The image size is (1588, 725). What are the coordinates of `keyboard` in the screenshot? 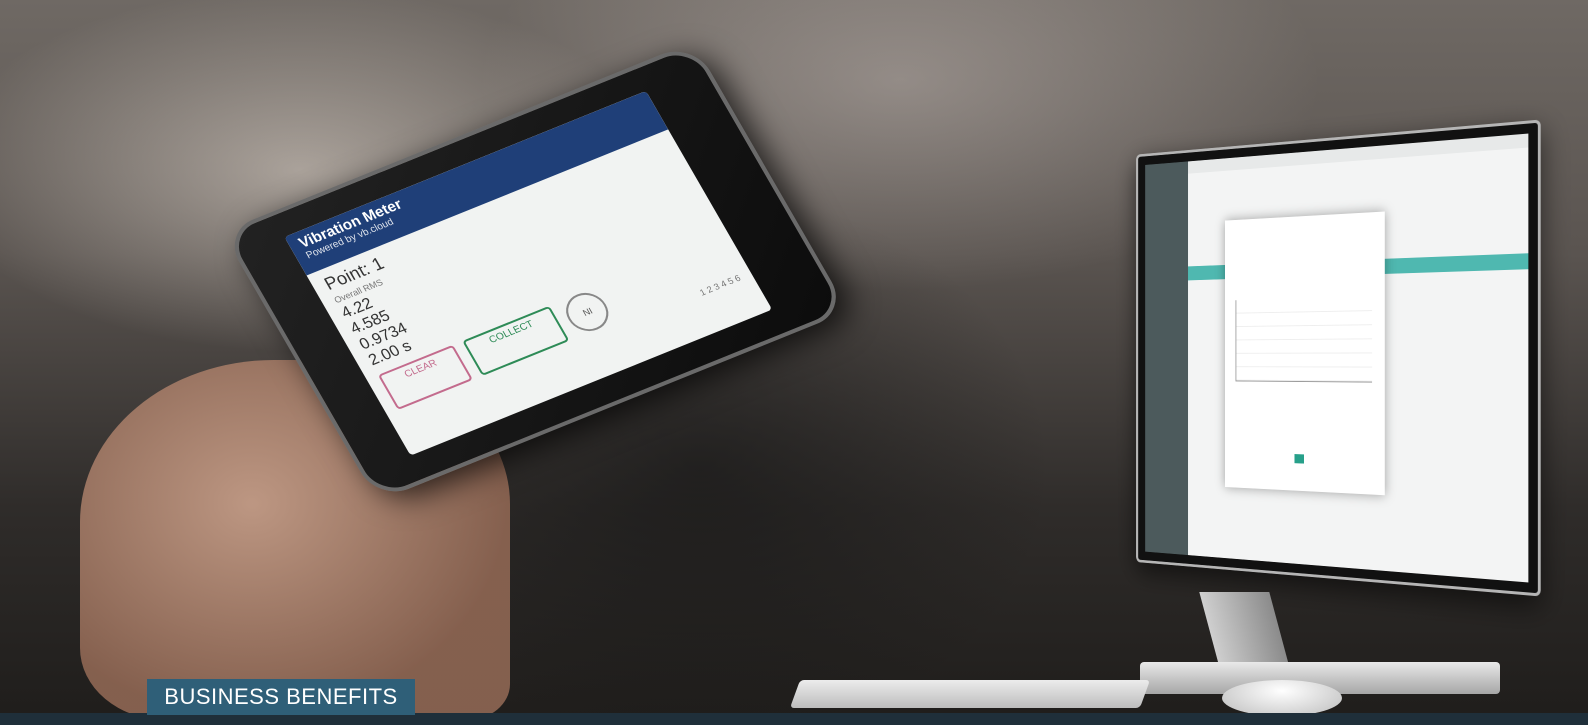 It's located at (970, 694).